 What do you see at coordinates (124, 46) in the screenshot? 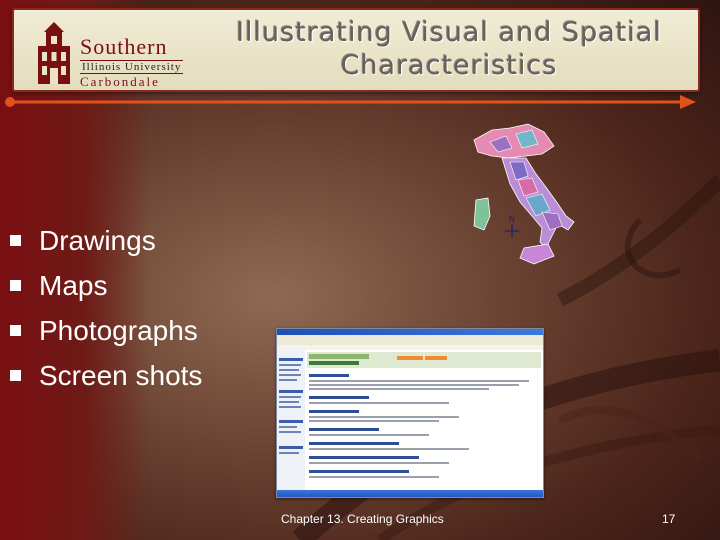
I see `logo-southern-text: Southern` at bounding box center [124, 46].